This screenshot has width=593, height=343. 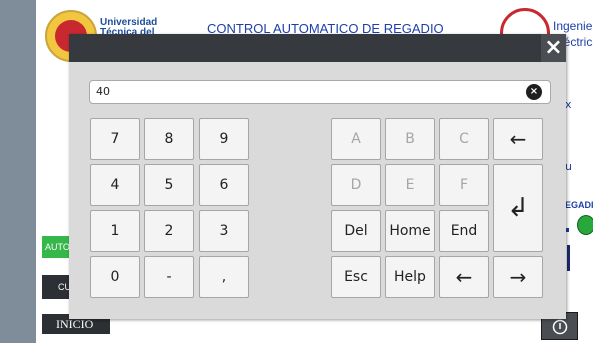 What do you see at coordinates (534, 92) in the screenshot?
I see `clear-input-icon: ×` at bounding box center [534, 92].